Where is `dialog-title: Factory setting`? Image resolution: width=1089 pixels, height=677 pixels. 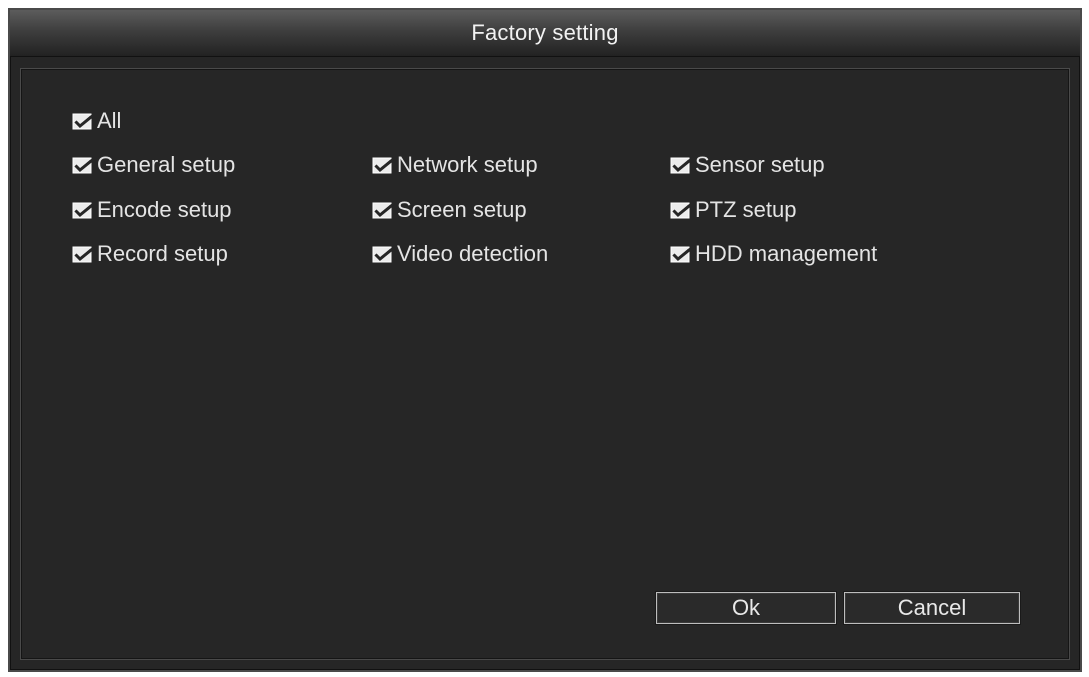
dialog-title: Factory setting is located at coordinates (545, 32).